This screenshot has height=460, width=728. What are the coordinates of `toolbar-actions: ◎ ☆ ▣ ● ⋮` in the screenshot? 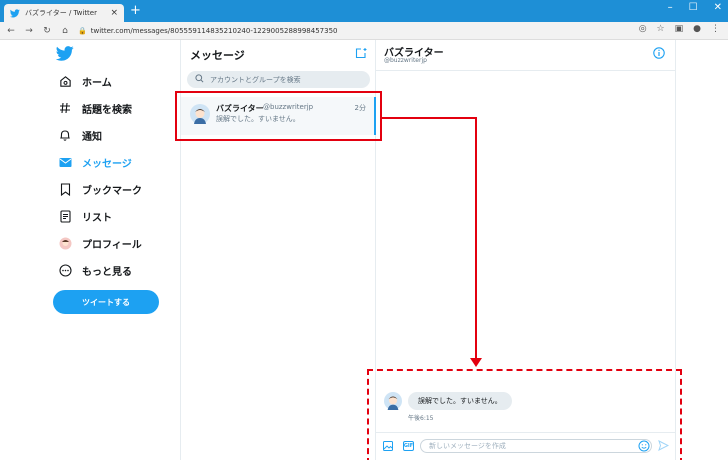 It's located at (679, 29).